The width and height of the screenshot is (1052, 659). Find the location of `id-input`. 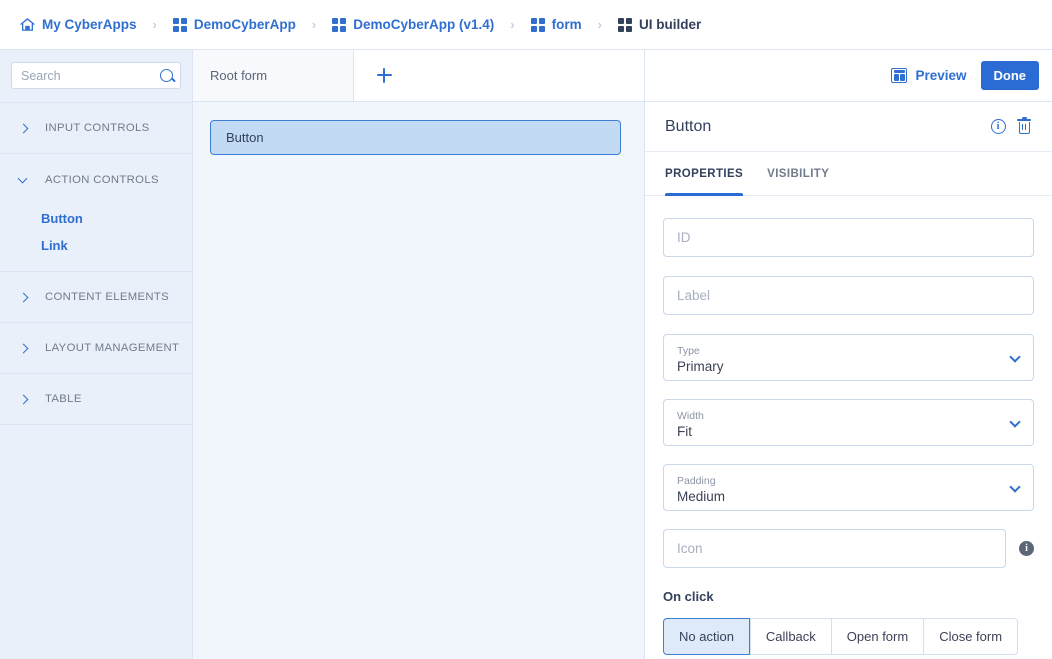

id-input is located at coordinates (848, 237).